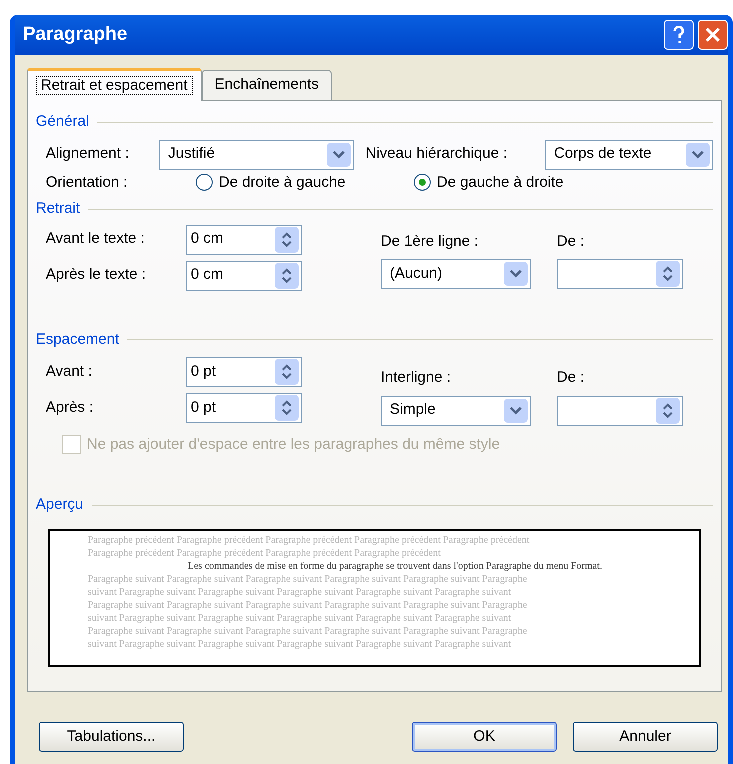 This screenshot has width=733, height=764. Describe the element at coordinates (256, 155) in the screenshot. I see `dropdown: Justifié` at that location.